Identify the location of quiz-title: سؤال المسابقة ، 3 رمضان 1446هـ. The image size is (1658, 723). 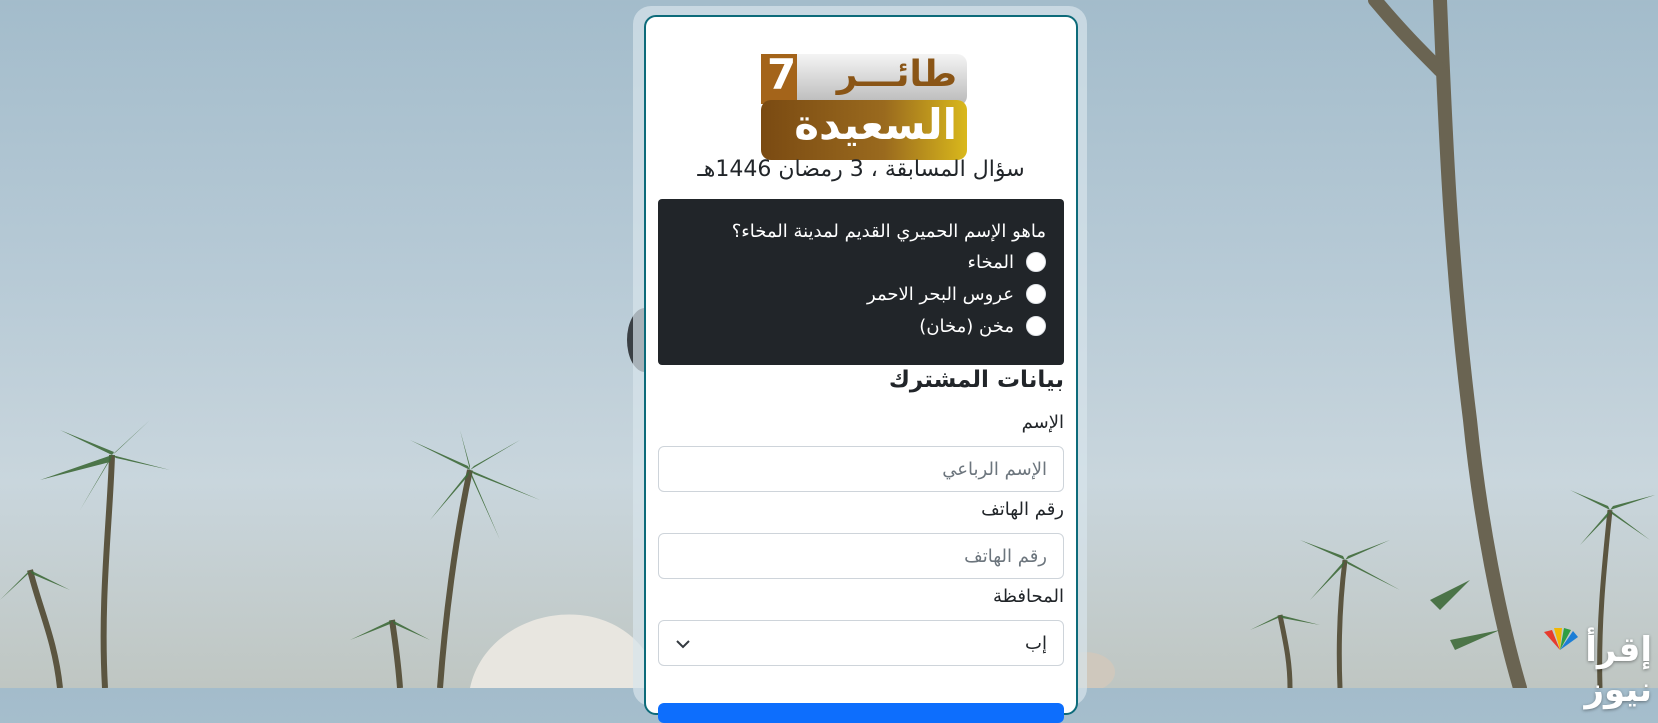
(861, 169).